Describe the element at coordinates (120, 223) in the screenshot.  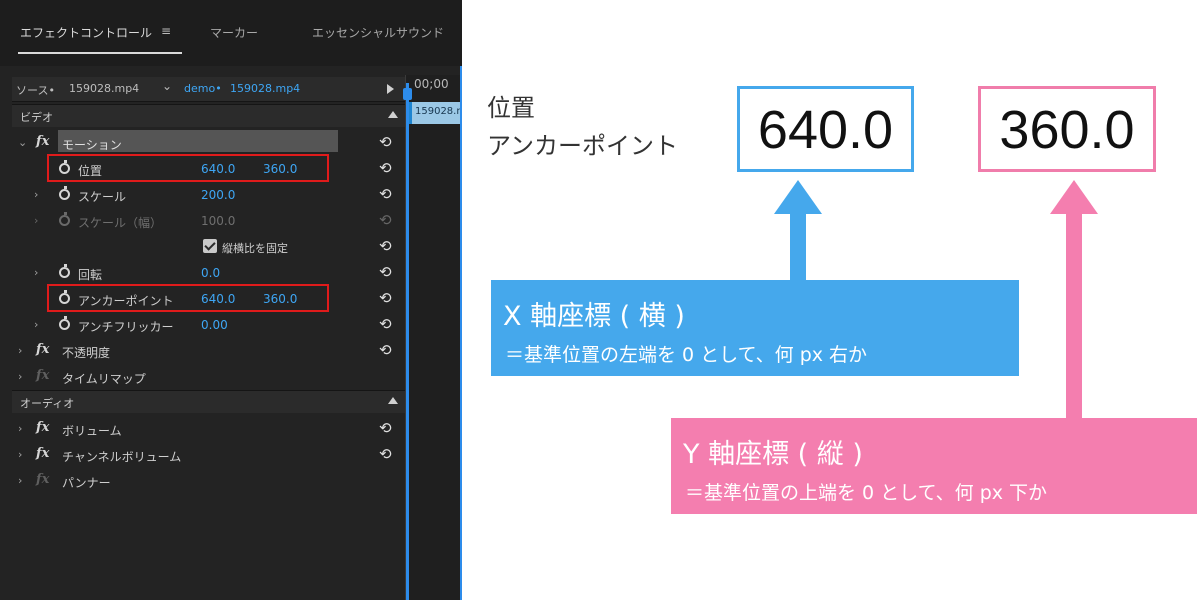
I see `scale-width-label: スケール（幅）` at that location.